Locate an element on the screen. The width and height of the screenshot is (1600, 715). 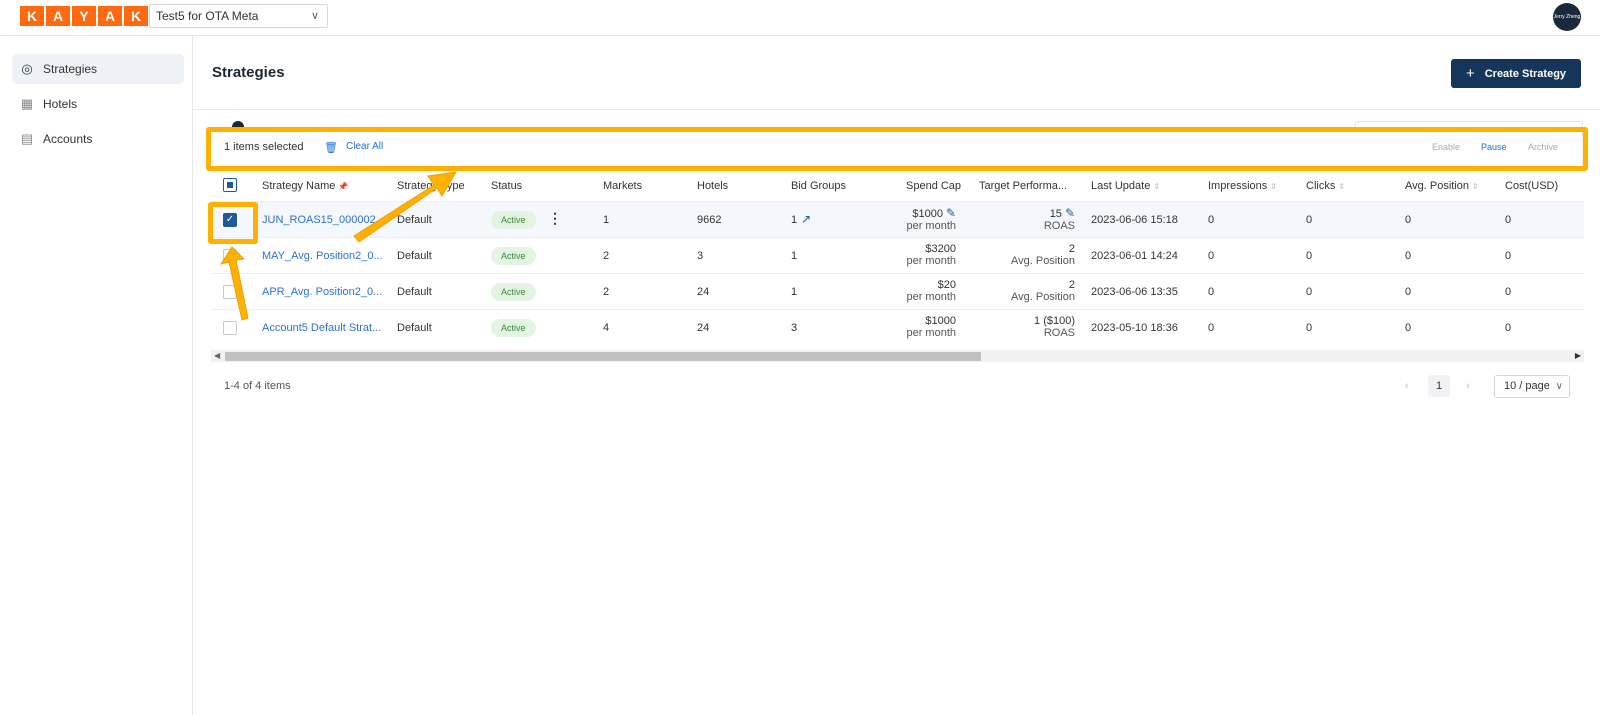
account-select: Test5 for OTA Meta ∨ is located at coordinates (238, 16).